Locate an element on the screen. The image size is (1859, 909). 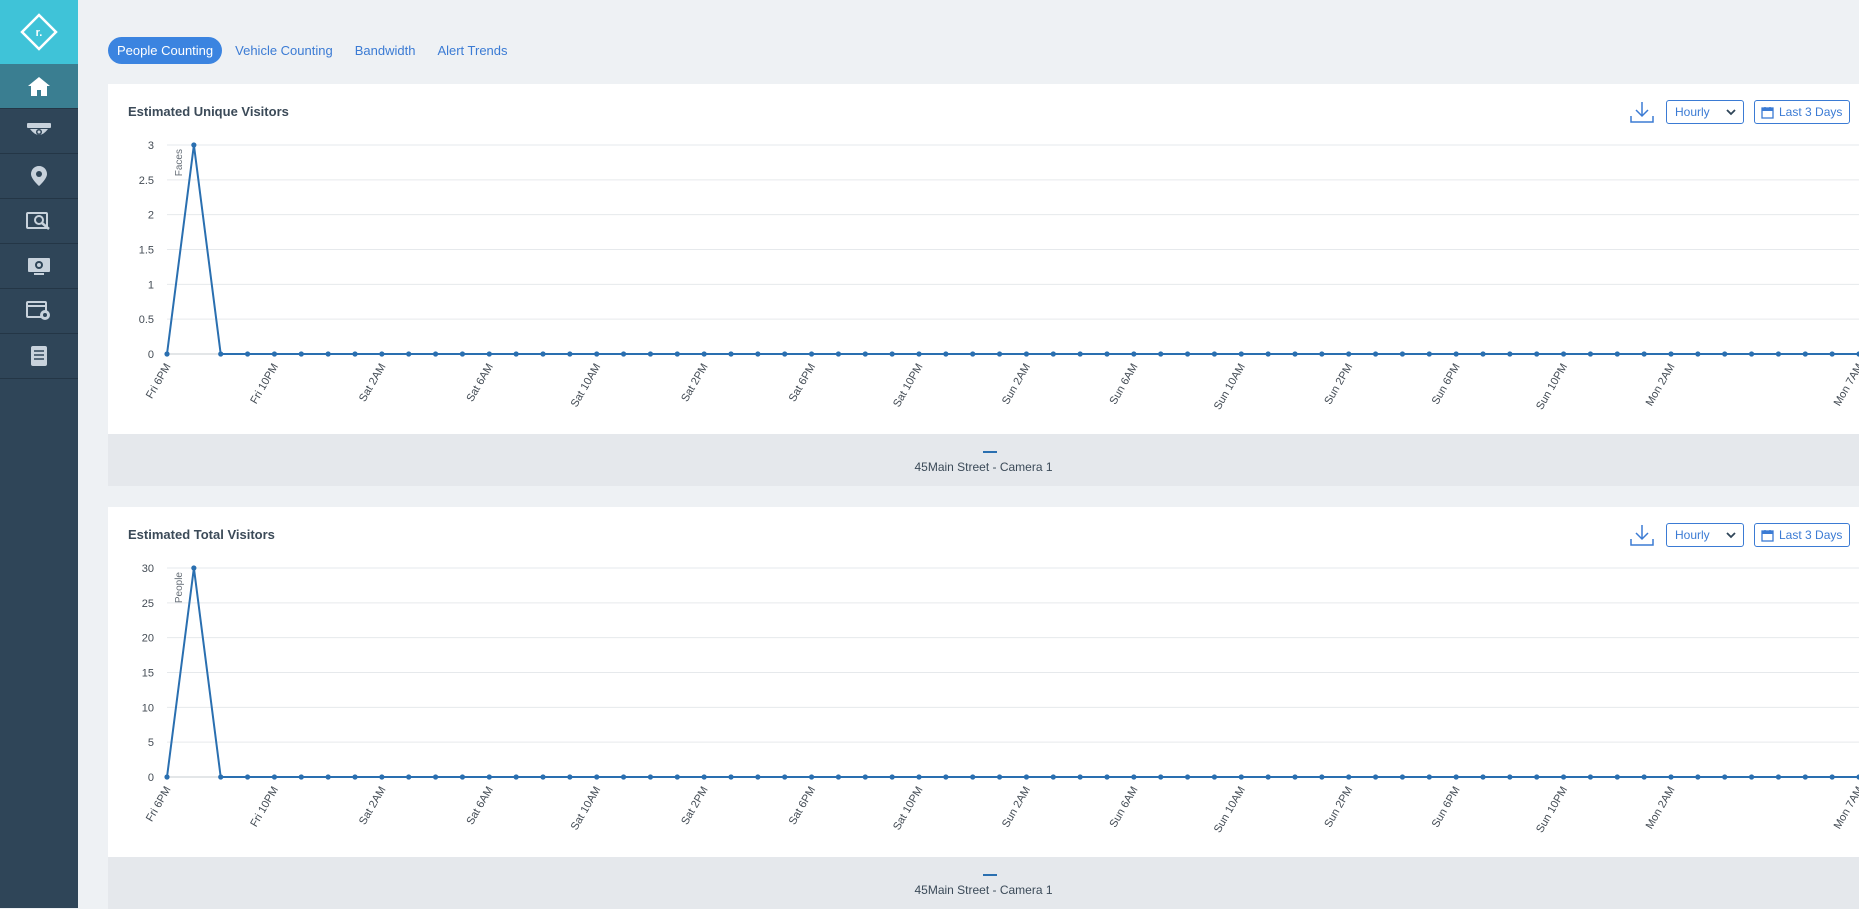
sidebar-item-cameras is located at coordinates (39, 131).